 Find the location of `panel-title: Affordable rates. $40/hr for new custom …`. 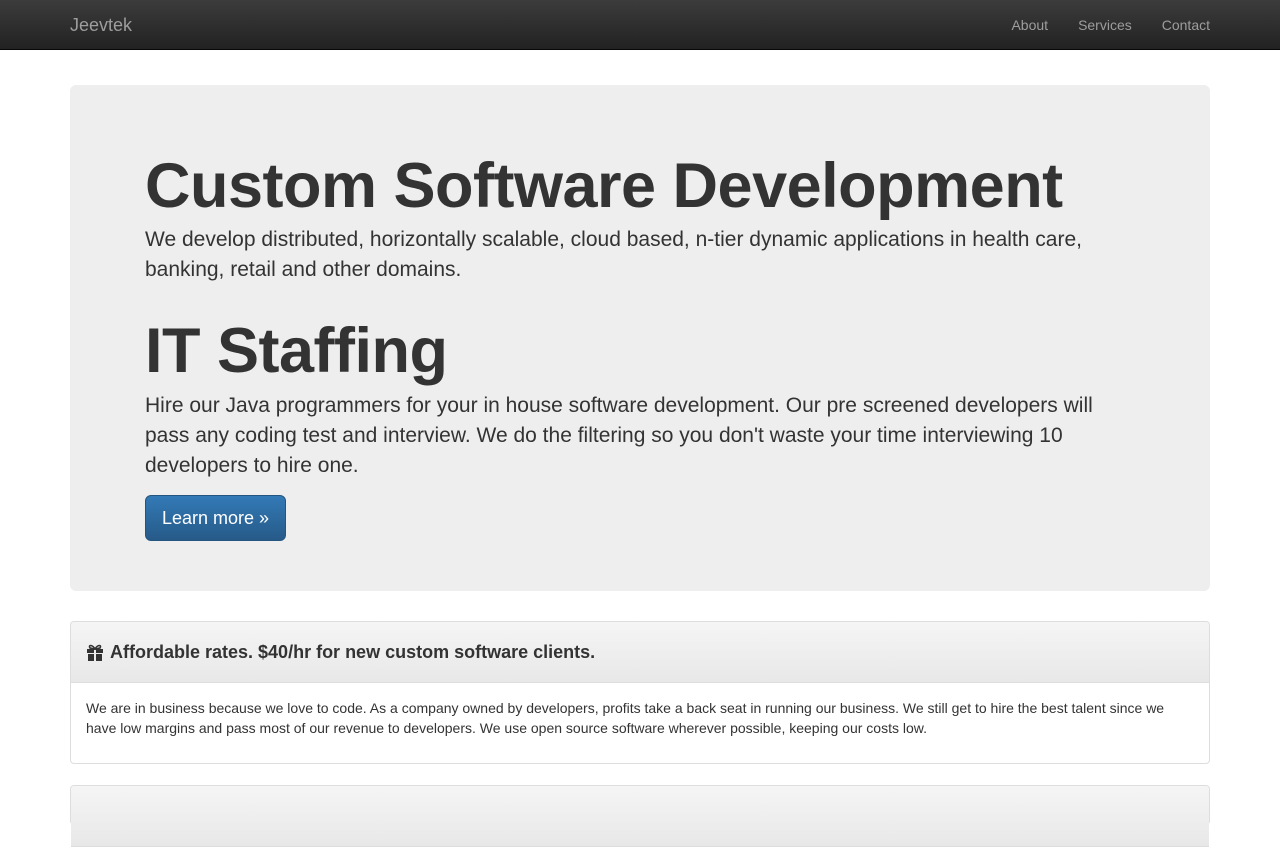

panel-title: Affordable rates. $40/hr for new custom … is located at coordinates (340, 652).